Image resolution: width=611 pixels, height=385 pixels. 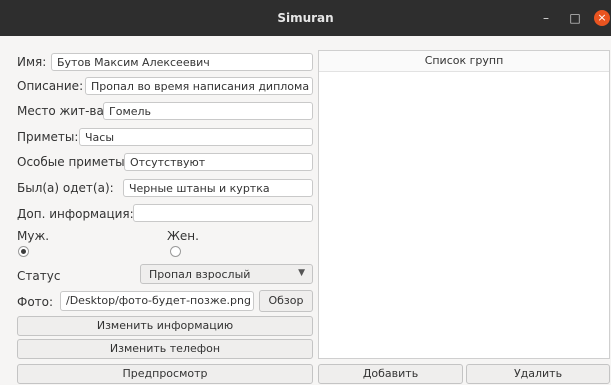 I want to click on signs-label: Приметы:, so click(x=48, y=137).